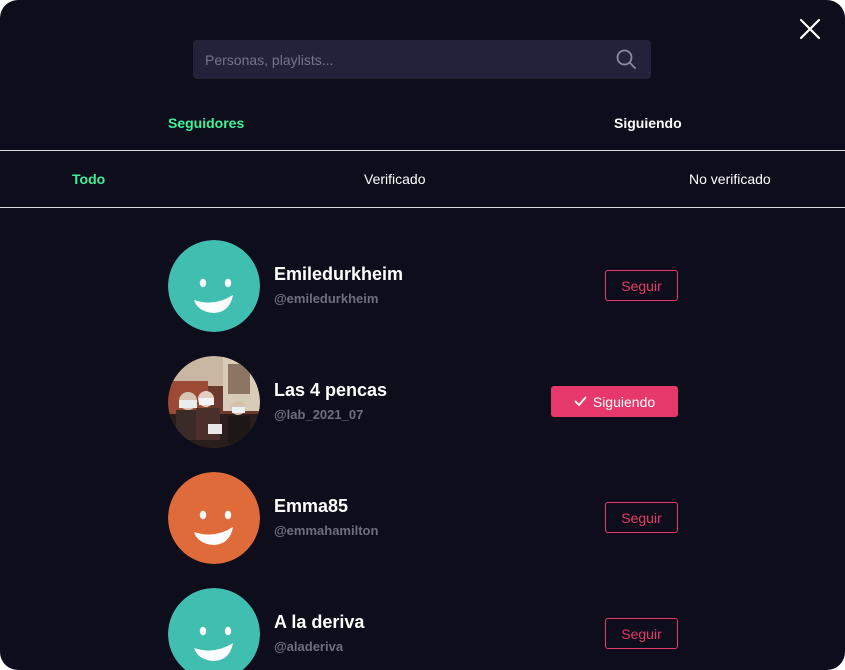  Describe the element at coordinates (428, 518) in the screenshot. I see `list-item: Emma85 @emmahamilton Seguir` at that location.